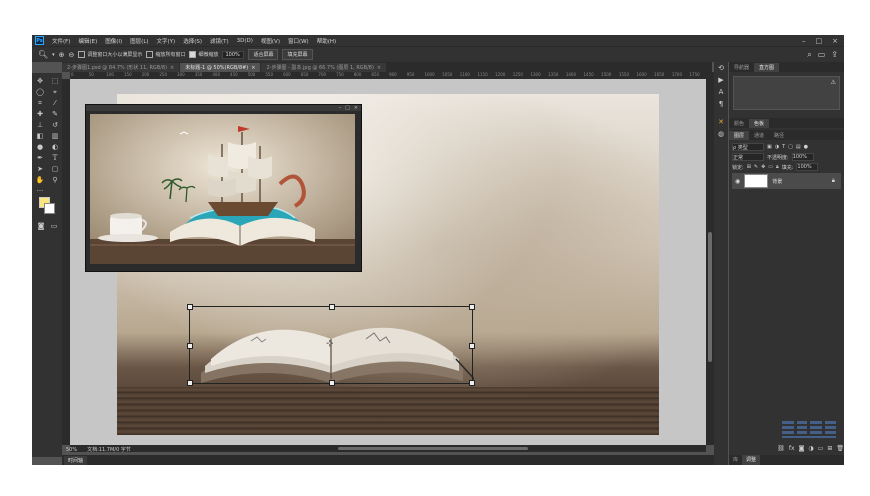  Describe the element at coordinates (798, 147) in the screenshot. I see `filter-smart-icon: ▤` at that location.